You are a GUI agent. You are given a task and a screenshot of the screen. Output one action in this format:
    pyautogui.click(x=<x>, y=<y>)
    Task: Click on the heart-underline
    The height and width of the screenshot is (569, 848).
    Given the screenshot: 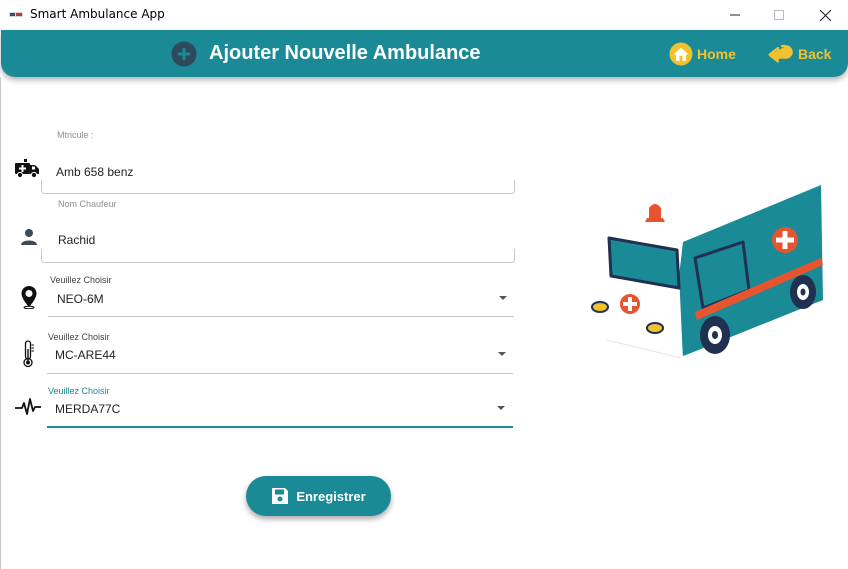 What is the action you would take?
    pyautogui.click(x=280, y=427)
    